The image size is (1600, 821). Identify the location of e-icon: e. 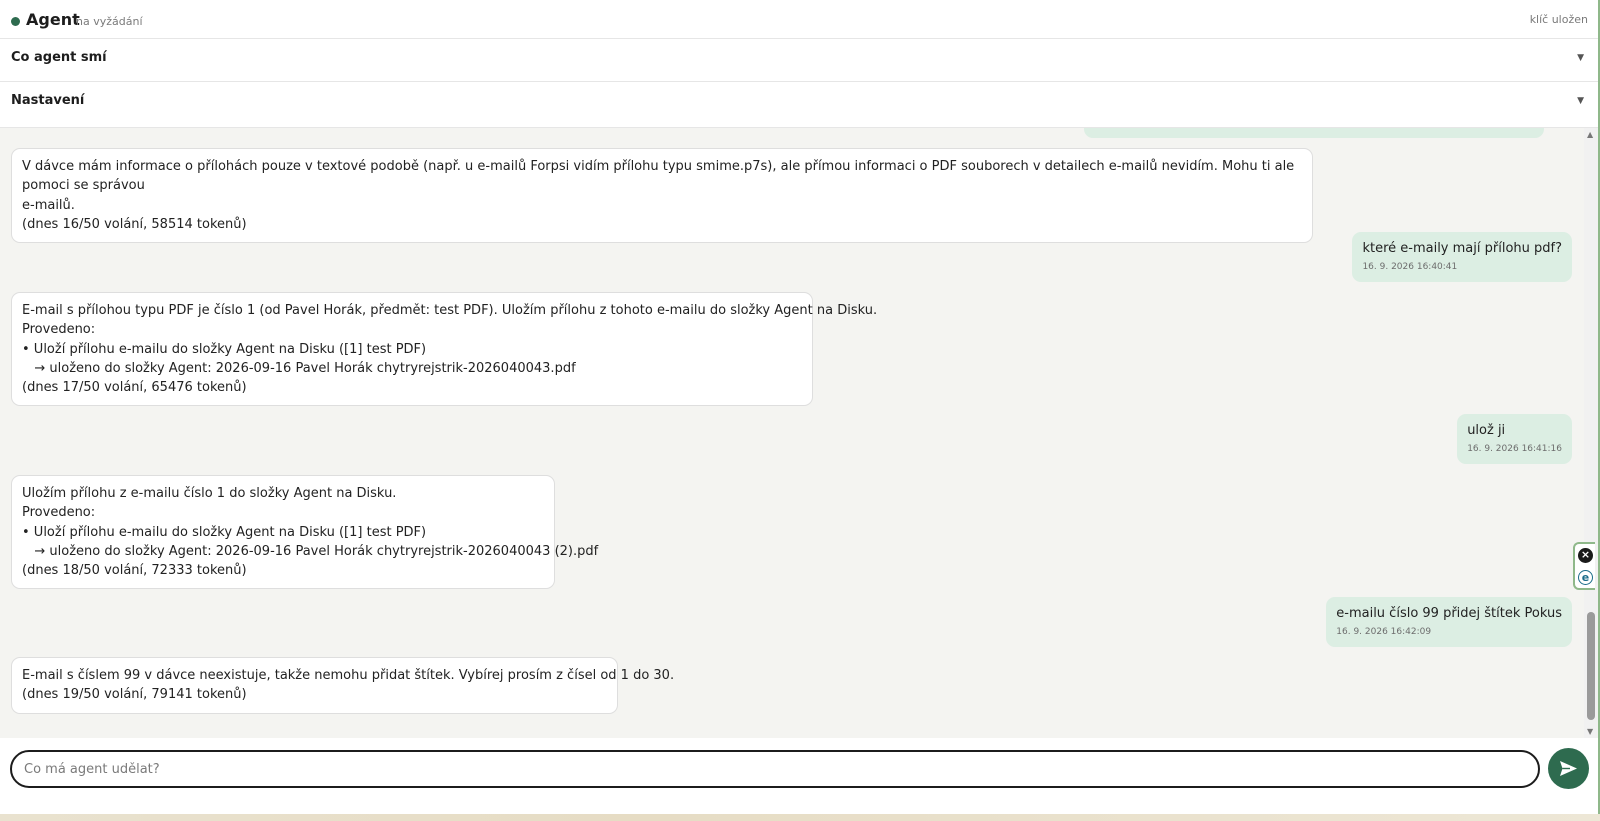
(1585, 577).